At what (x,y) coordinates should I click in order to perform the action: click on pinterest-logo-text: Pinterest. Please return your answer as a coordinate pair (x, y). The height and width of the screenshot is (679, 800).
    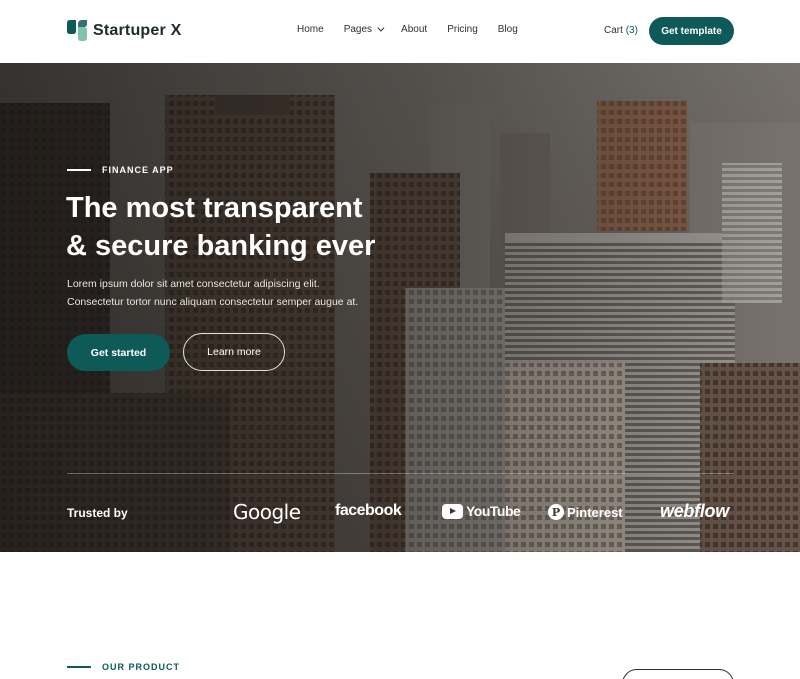
    Looking at the image, I should click on (595, 512).